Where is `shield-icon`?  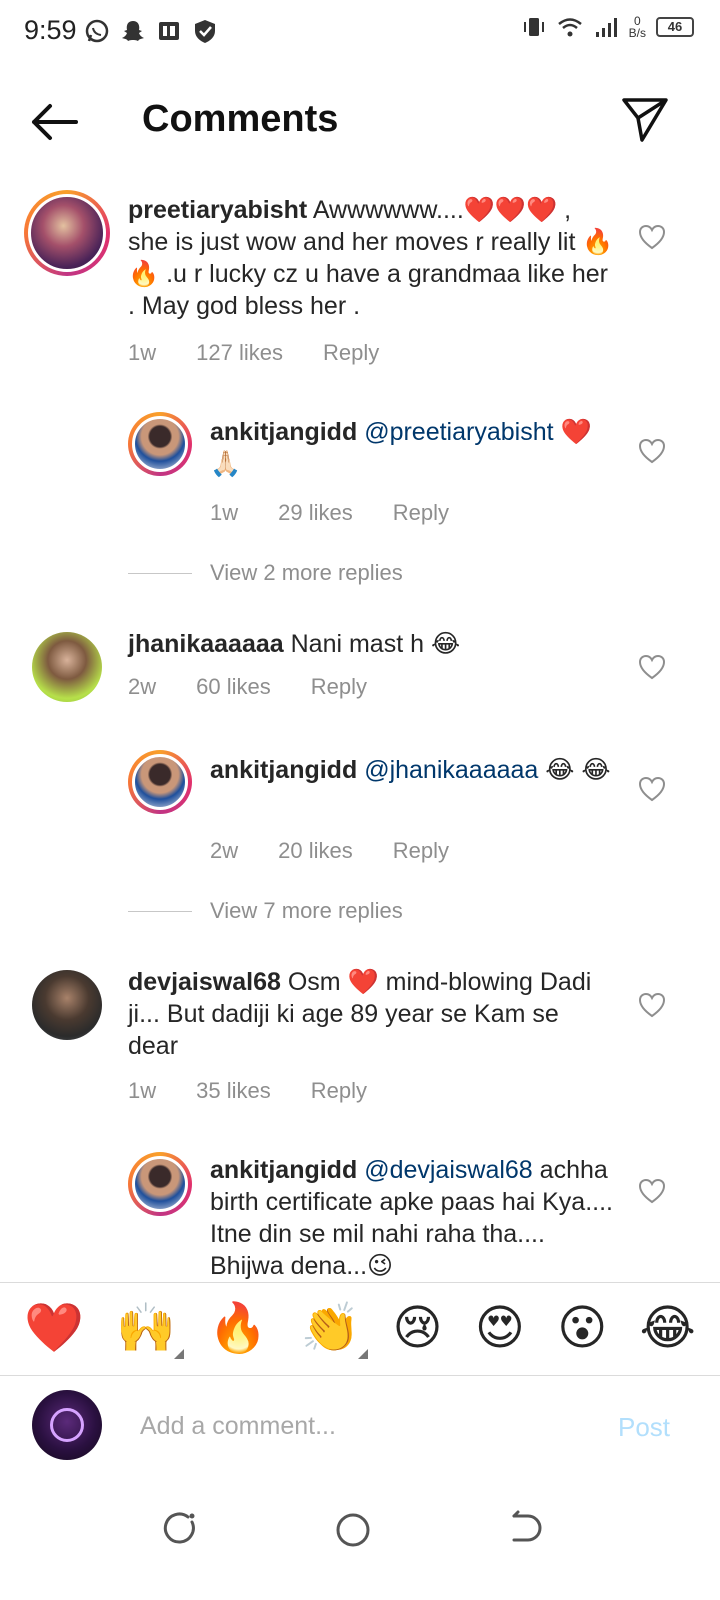
shield-icon is located at coordinates (205, 31).